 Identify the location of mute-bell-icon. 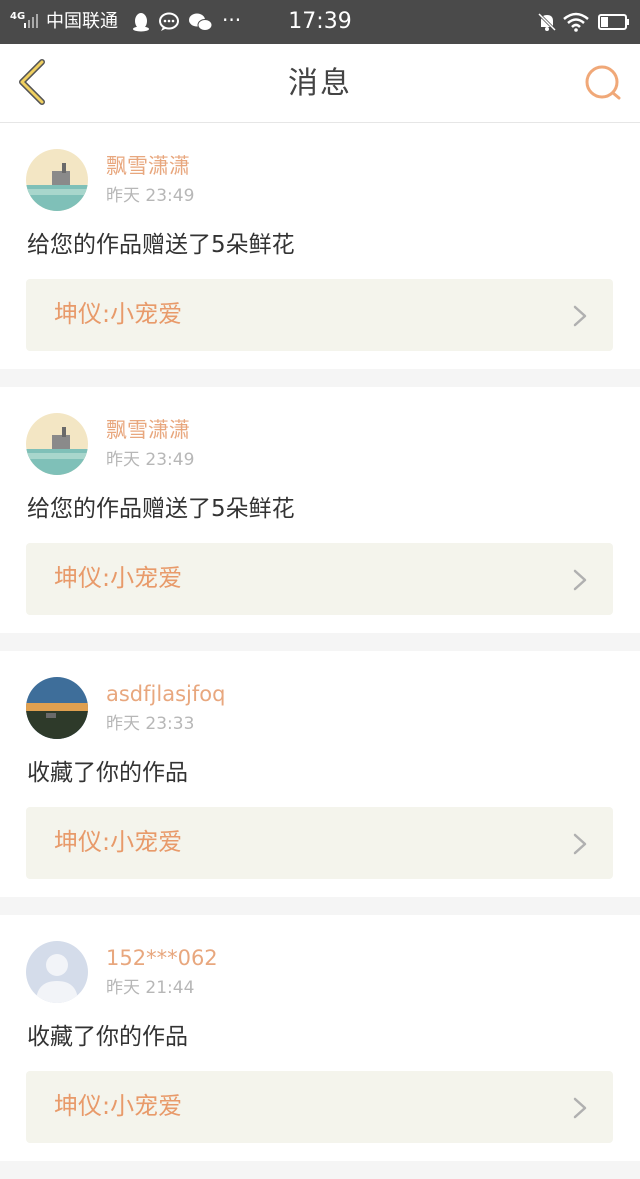
(547, 22).